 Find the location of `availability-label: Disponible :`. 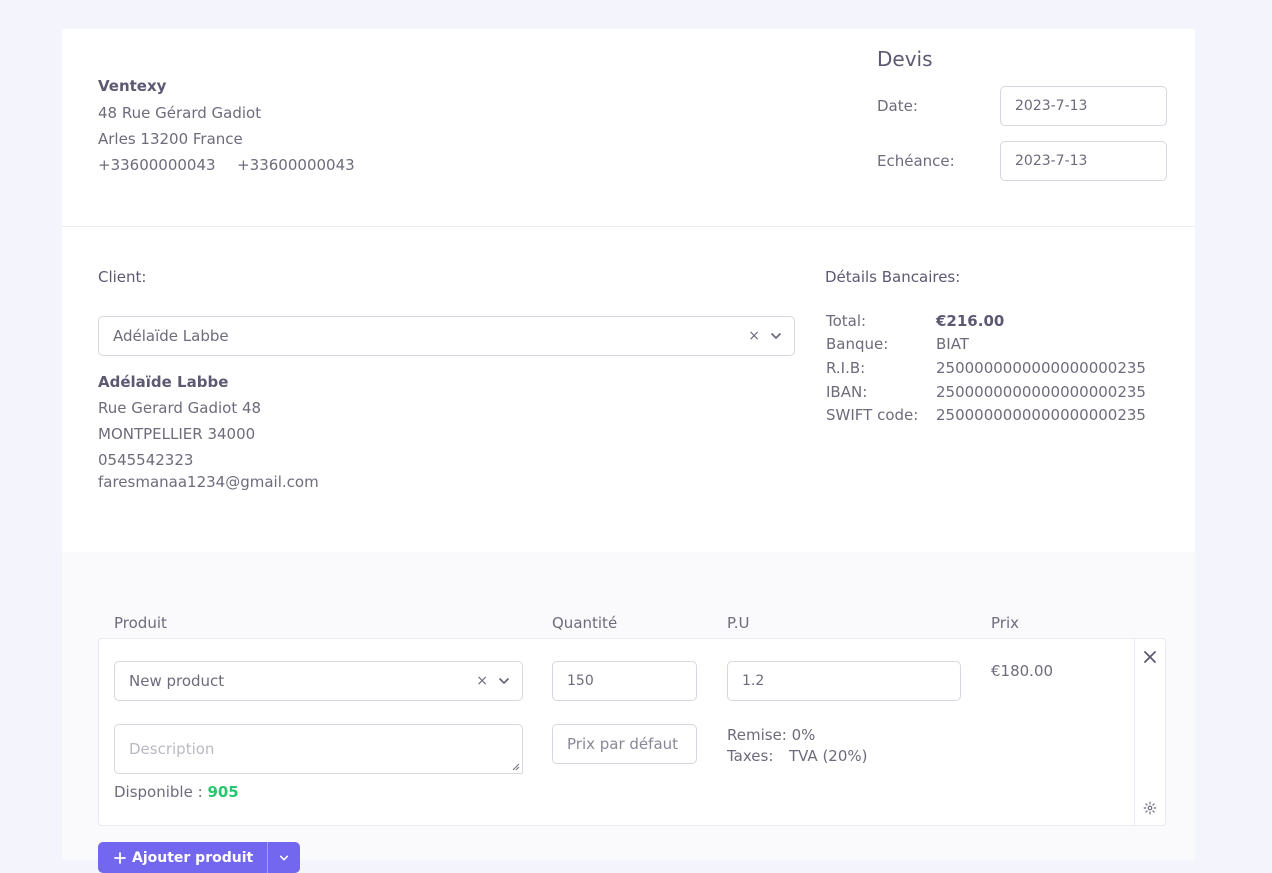

availability-label: Disponible : is located at coordinates (158, 792).